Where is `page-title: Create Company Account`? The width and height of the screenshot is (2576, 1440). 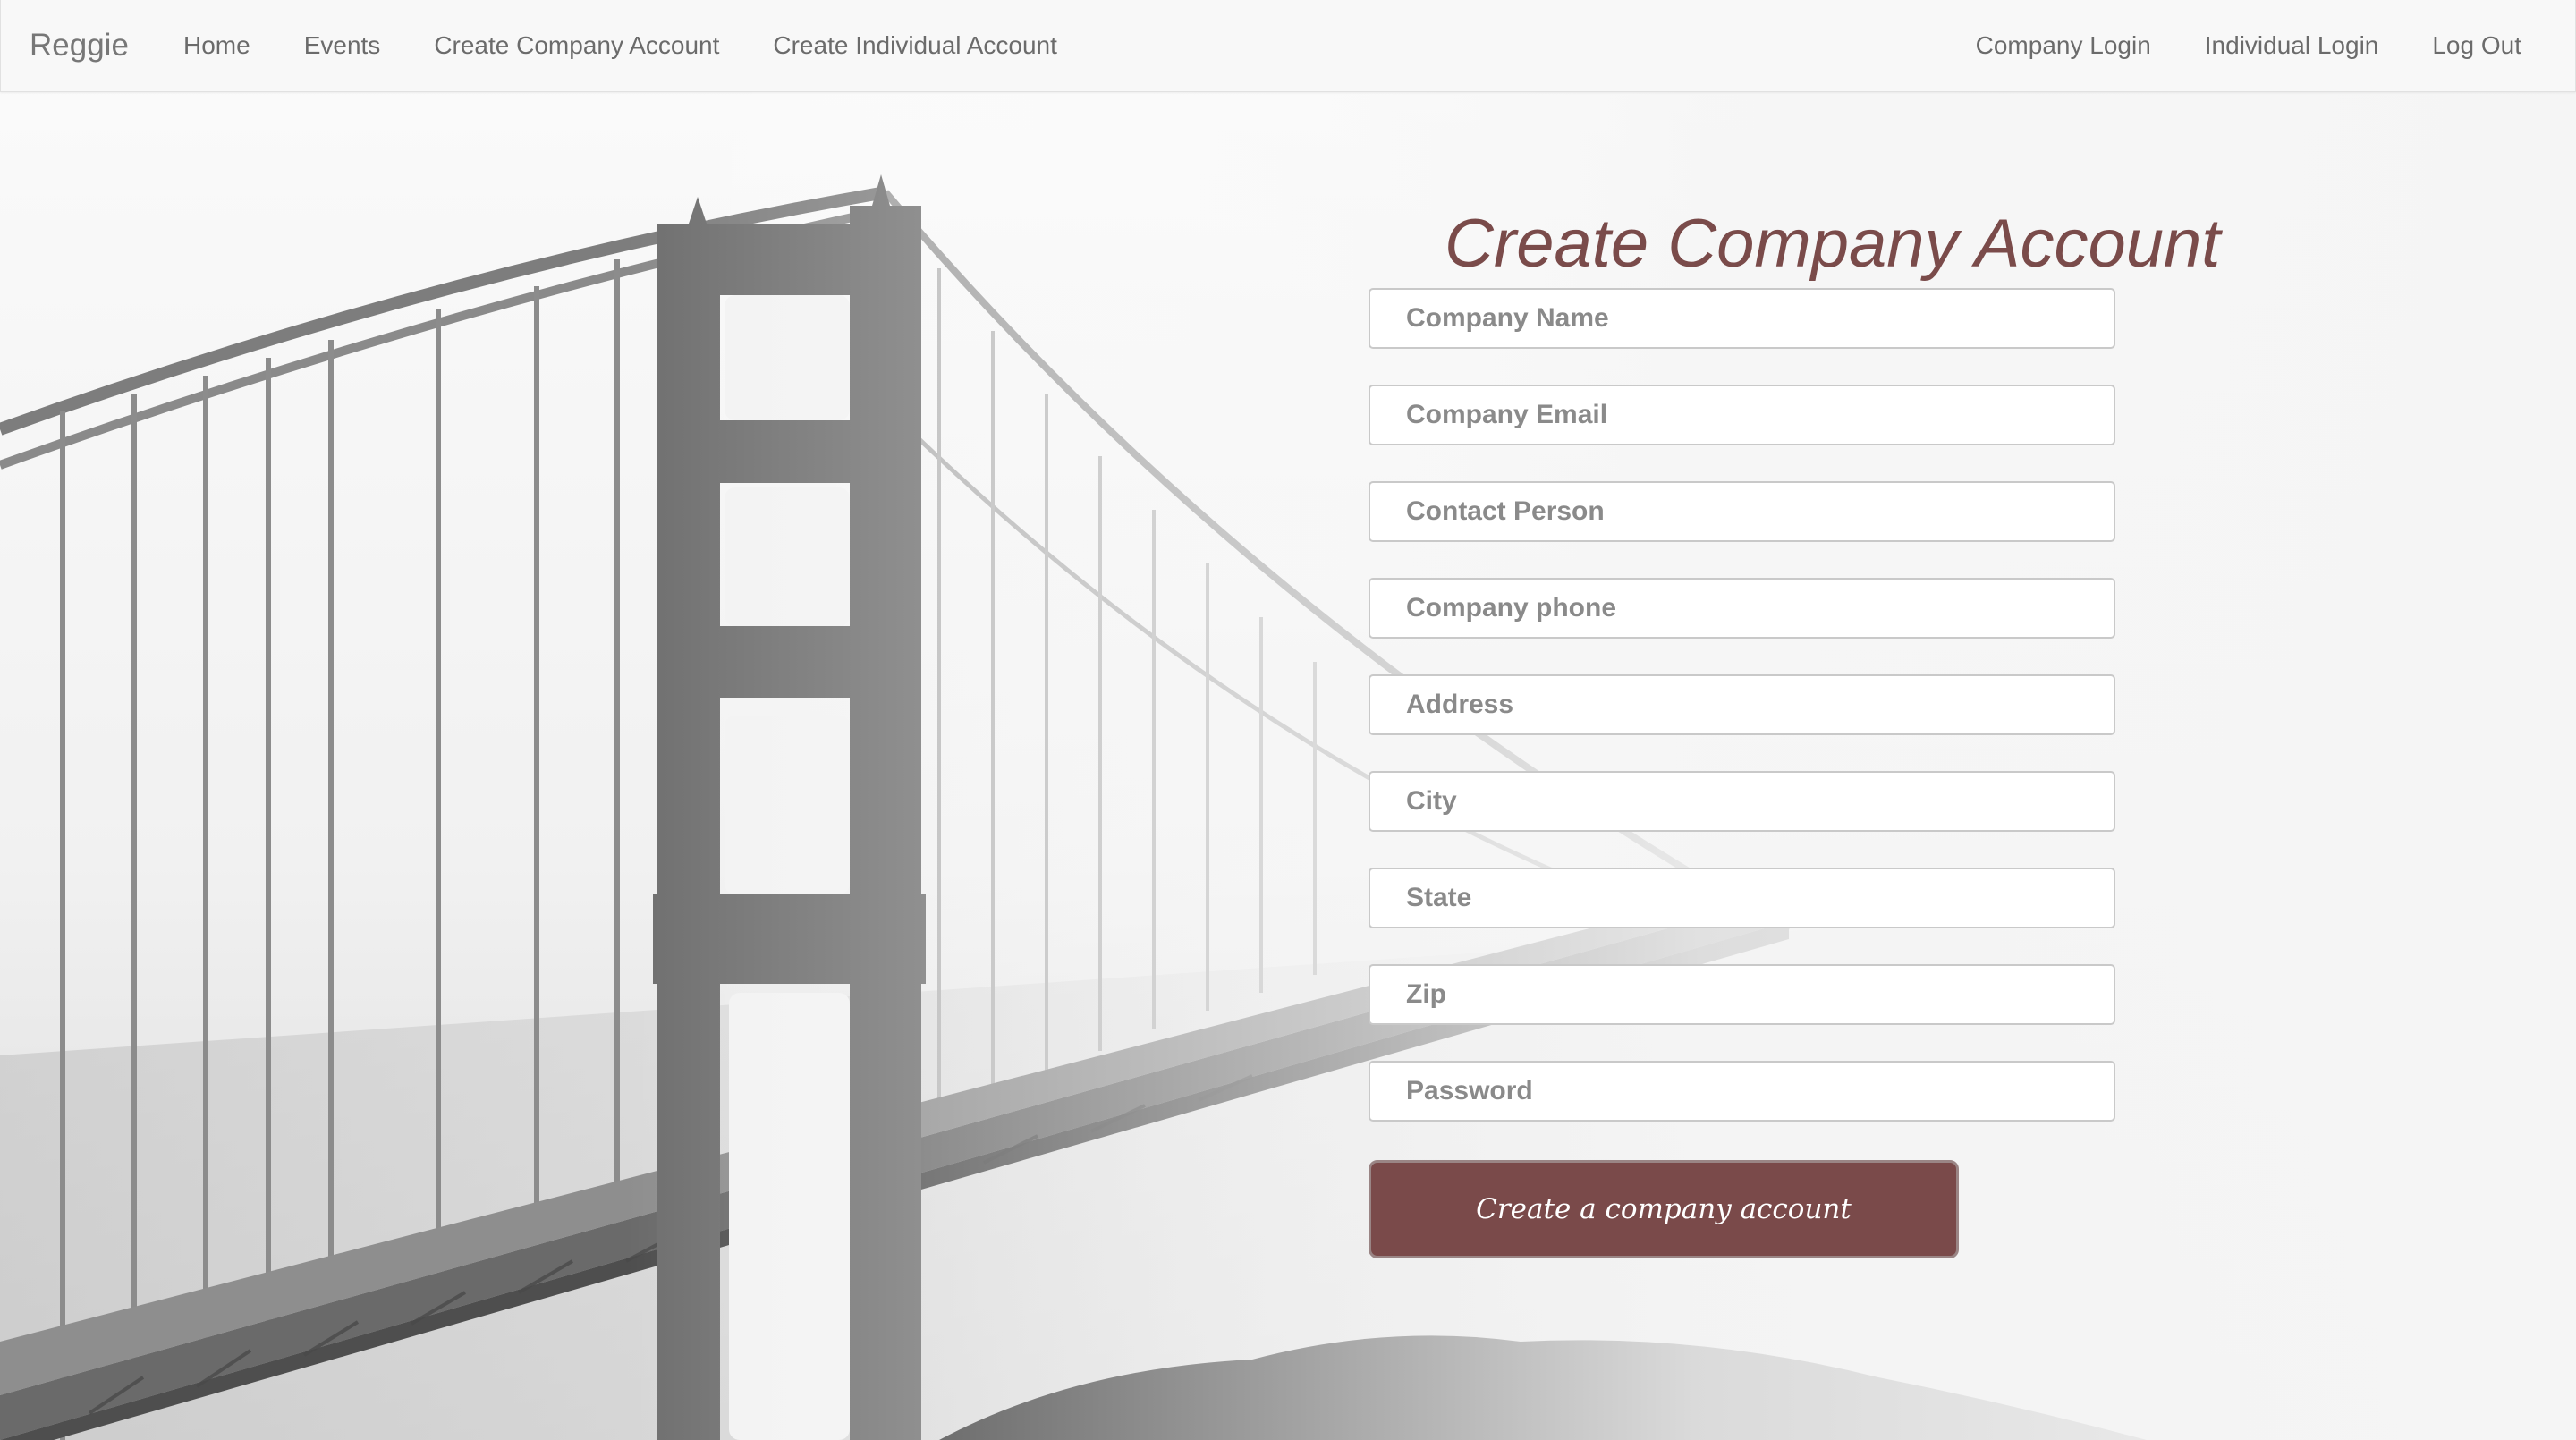 page-title: Create Company Account is located at coordinates (1833, 243).